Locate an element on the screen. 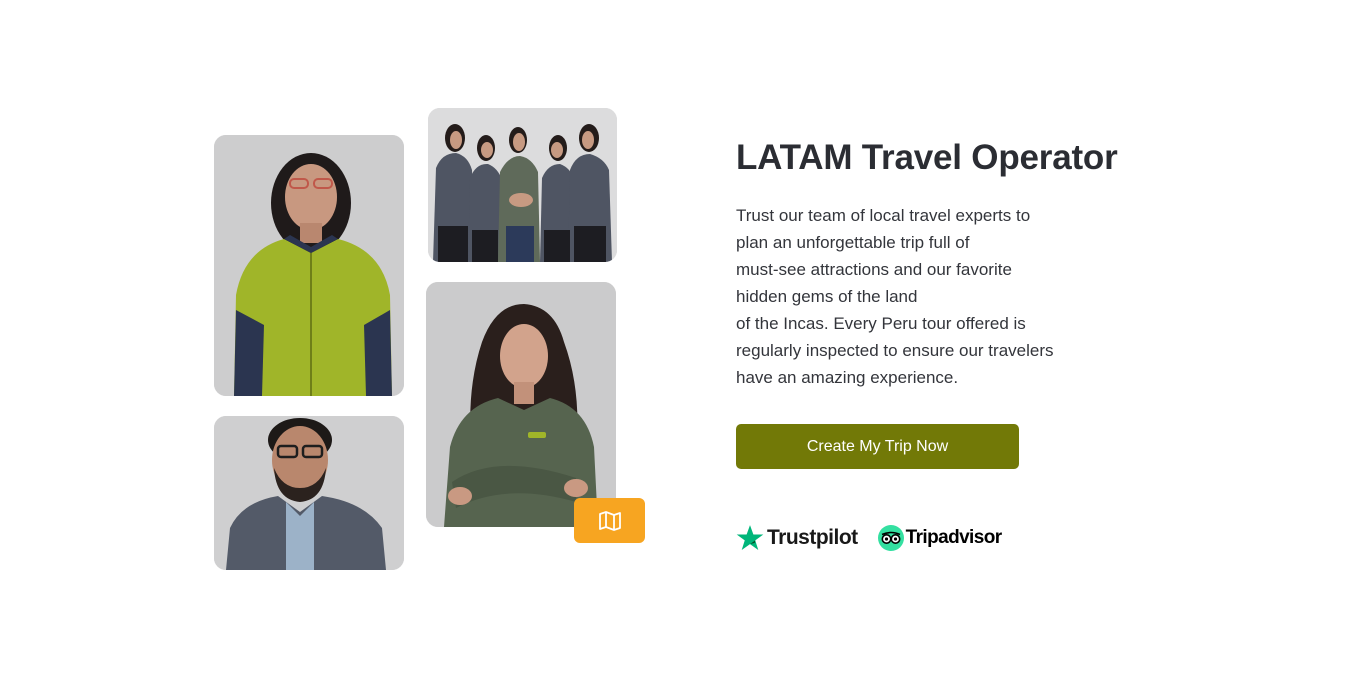 The width and height of the screenshot is (1363, 692). tripadvisor-label: Tripadvisor is located at coordinates (953, 537).